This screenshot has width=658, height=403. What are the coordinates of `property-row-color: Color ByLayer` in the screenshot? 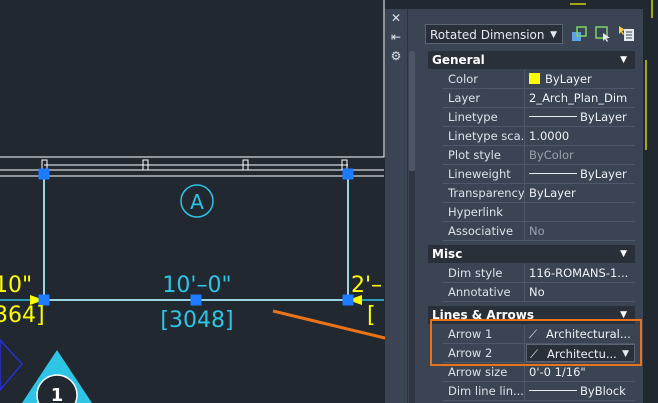 It's located at (539, 79).